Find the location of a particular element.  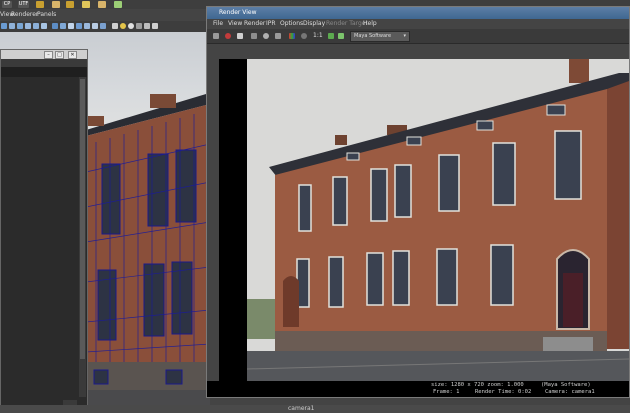

menu-renderer: Renderer is located at coordinates (24, 14).